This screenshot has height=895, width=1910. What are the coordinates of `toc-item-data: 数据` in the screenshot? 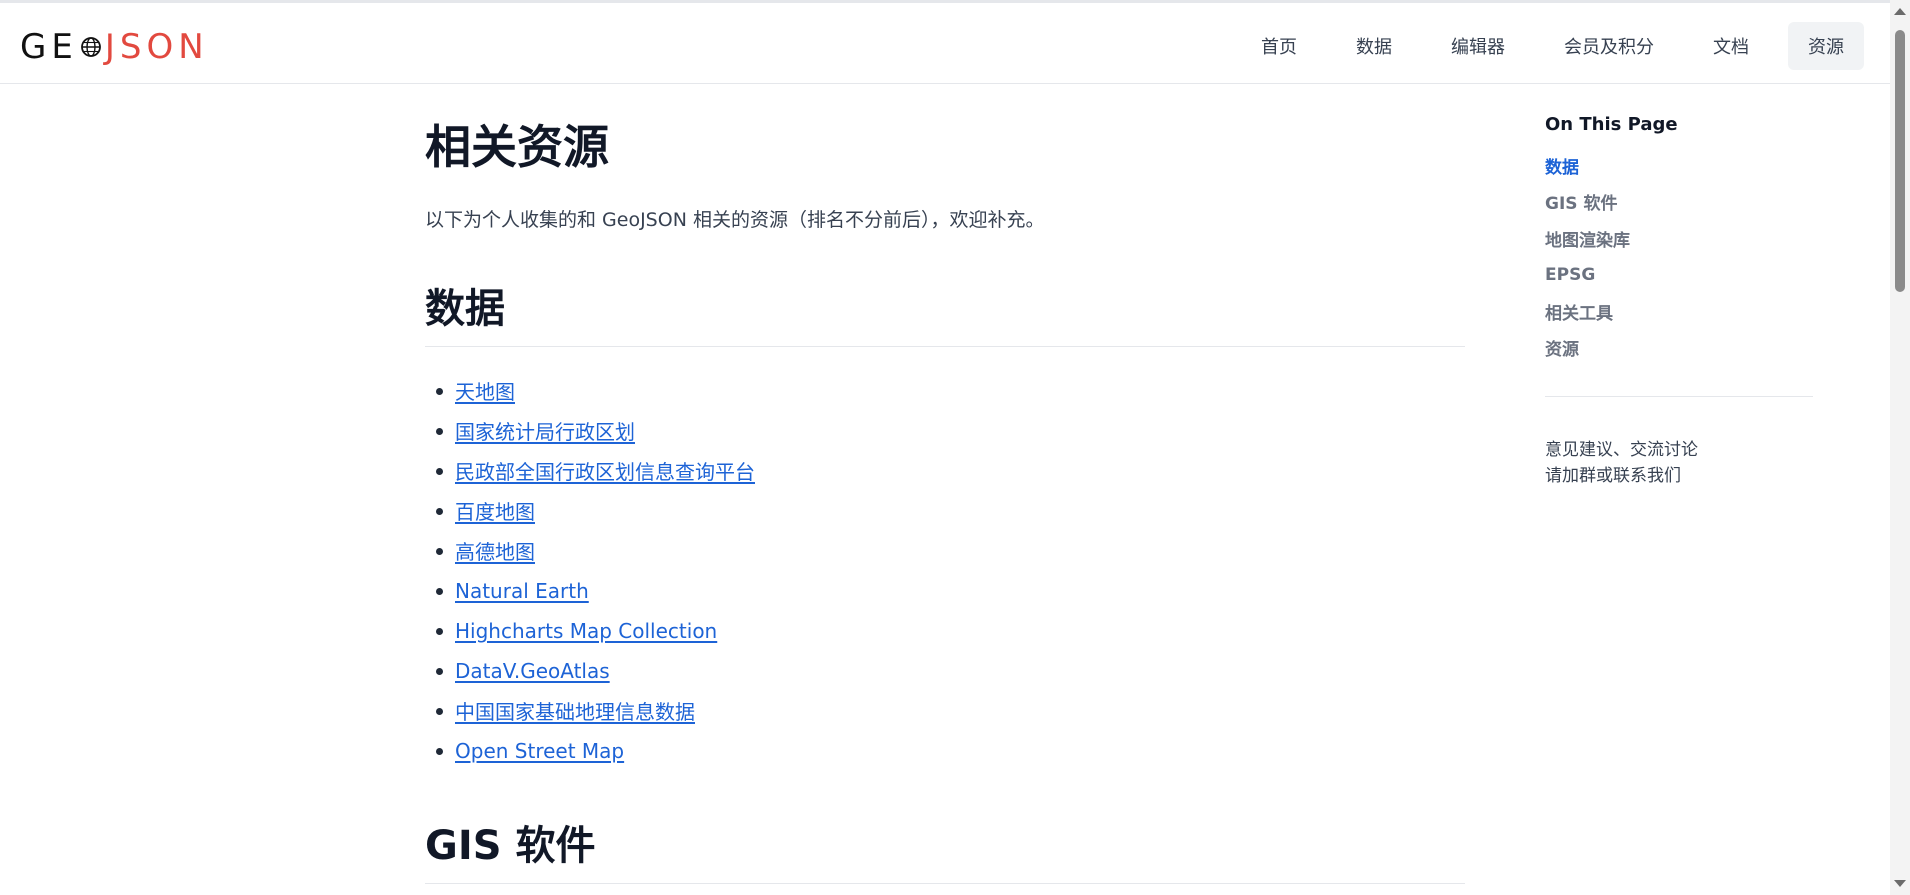 It's located at (1679, 165).